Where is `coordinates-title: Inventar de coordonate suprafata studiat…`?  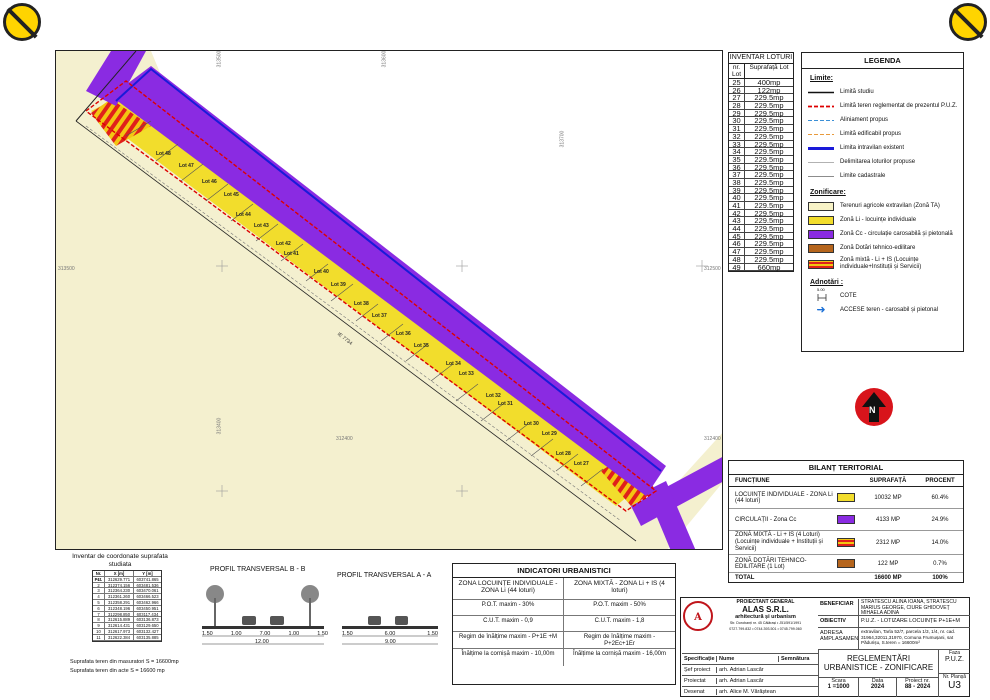 coordinates-title: Inventar de coordonate suprafata studiat… is located at coordinates (120, 560).